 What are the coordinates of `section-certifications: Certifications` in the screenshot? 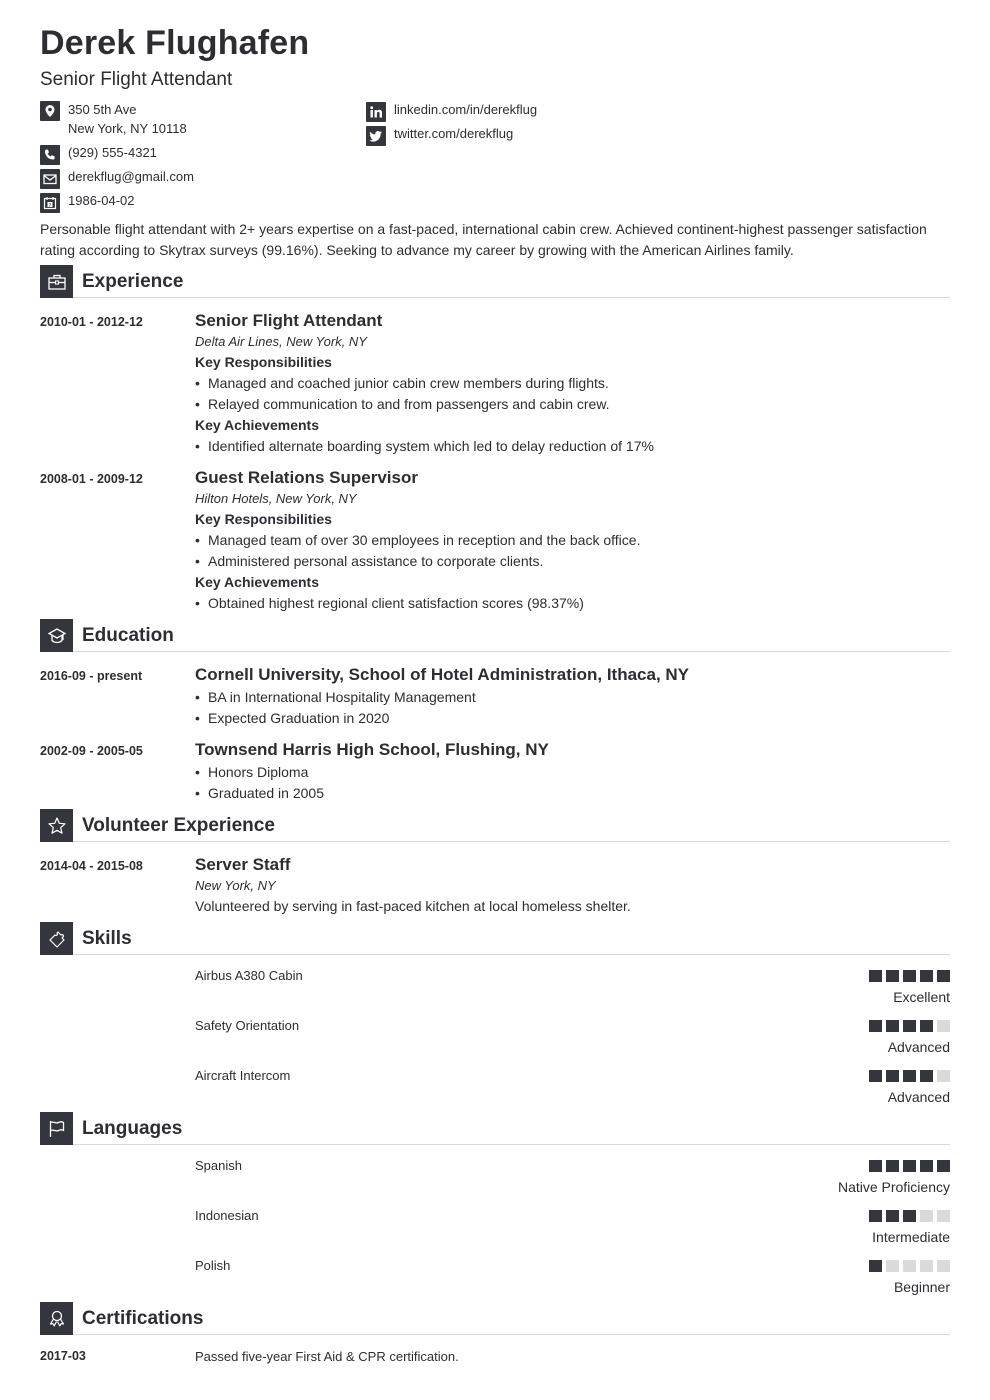 It's located at (495, 1318).